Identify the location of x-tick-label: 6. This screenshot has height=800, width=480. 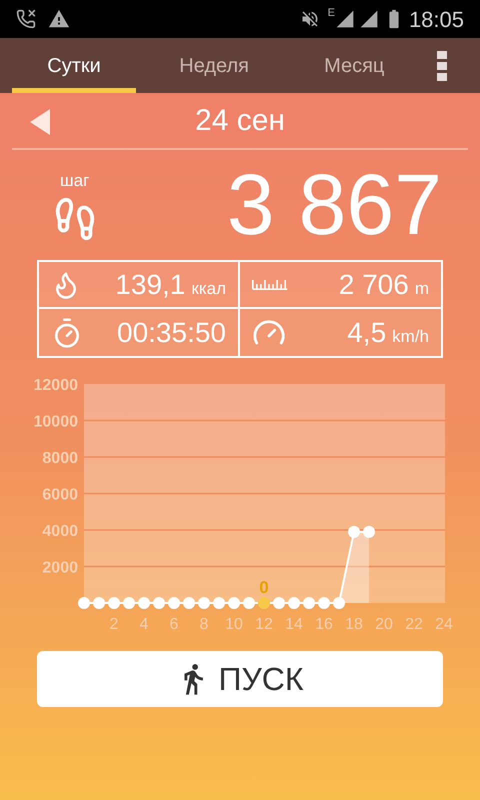
(174, 624).